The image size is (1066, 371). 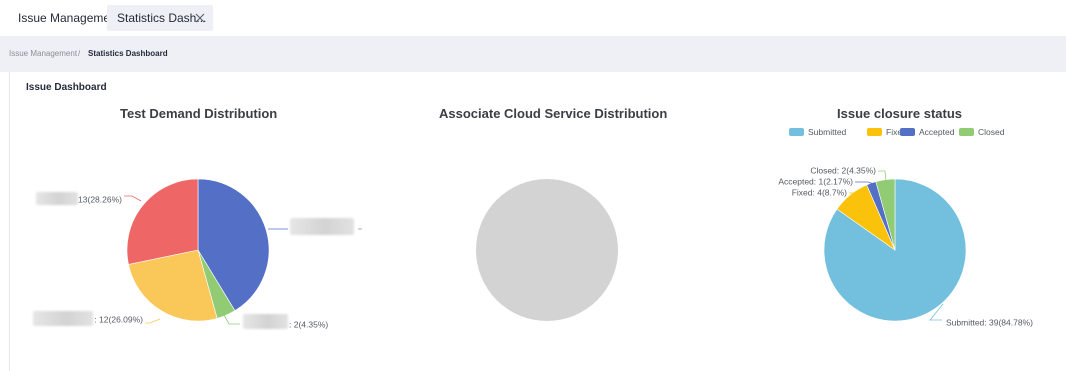 I want to click on slice-data-label: Submitted: 39(84.78%), so click(x=989, y=322).